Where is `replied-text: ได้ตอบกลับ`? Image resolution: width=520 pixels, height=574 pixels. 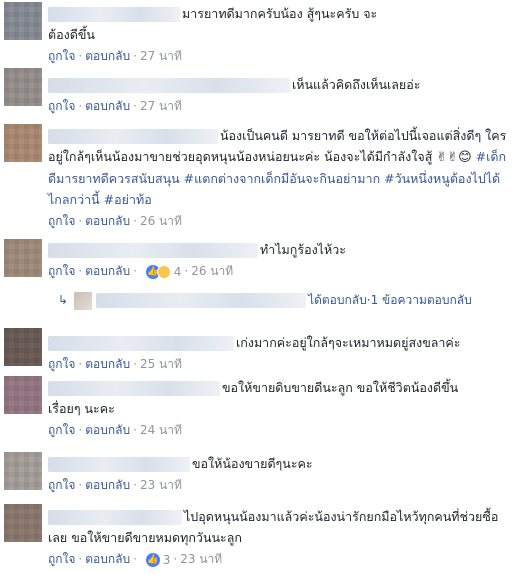 replied-text: ได้ตอบกลับ is located at coordinates (337, 300).